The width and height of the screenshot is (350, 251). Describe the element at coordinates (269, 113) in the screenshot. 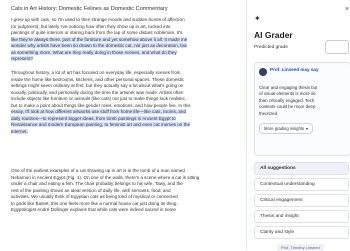

I see `comment-body-line: theorized.` at that location.